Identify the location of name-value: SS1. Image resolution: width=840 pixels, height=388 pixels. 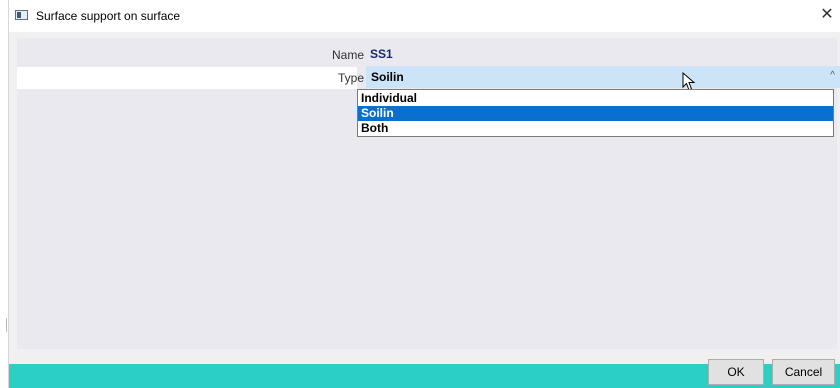
(381, 54).